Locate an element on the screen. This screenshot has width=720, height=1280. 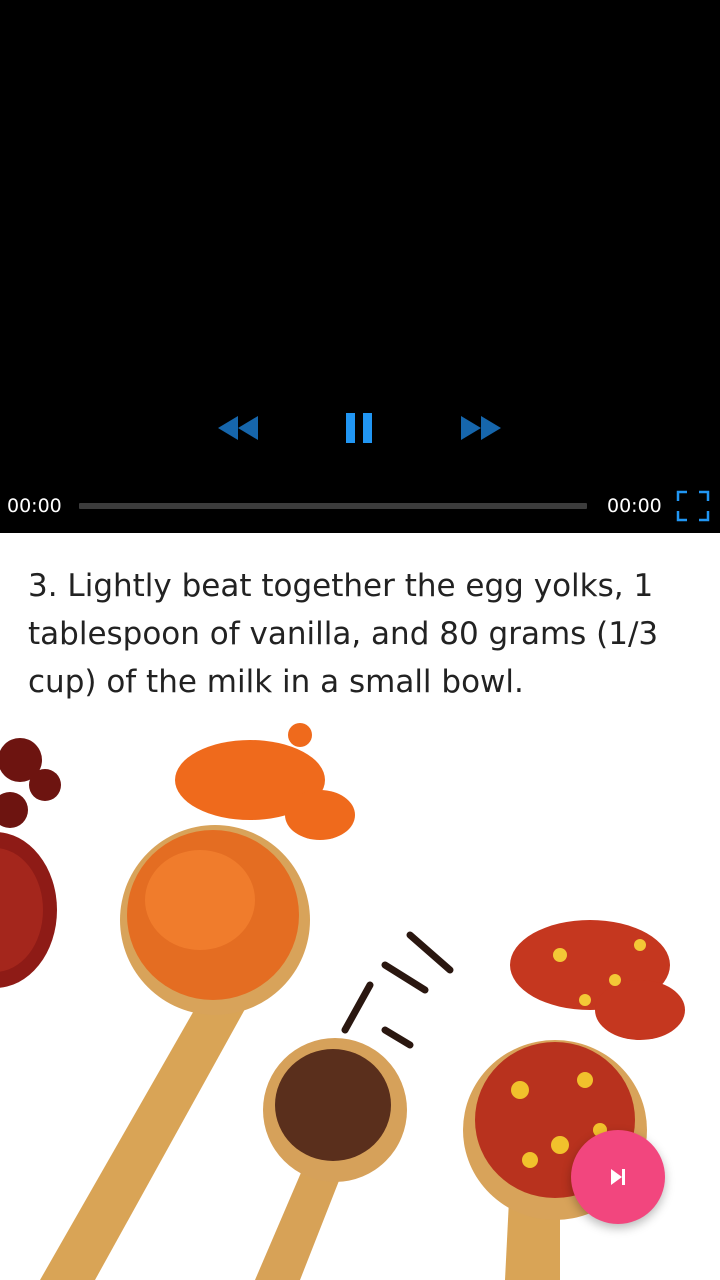
current-time: 00:00 is located at coordinates (34, 506).